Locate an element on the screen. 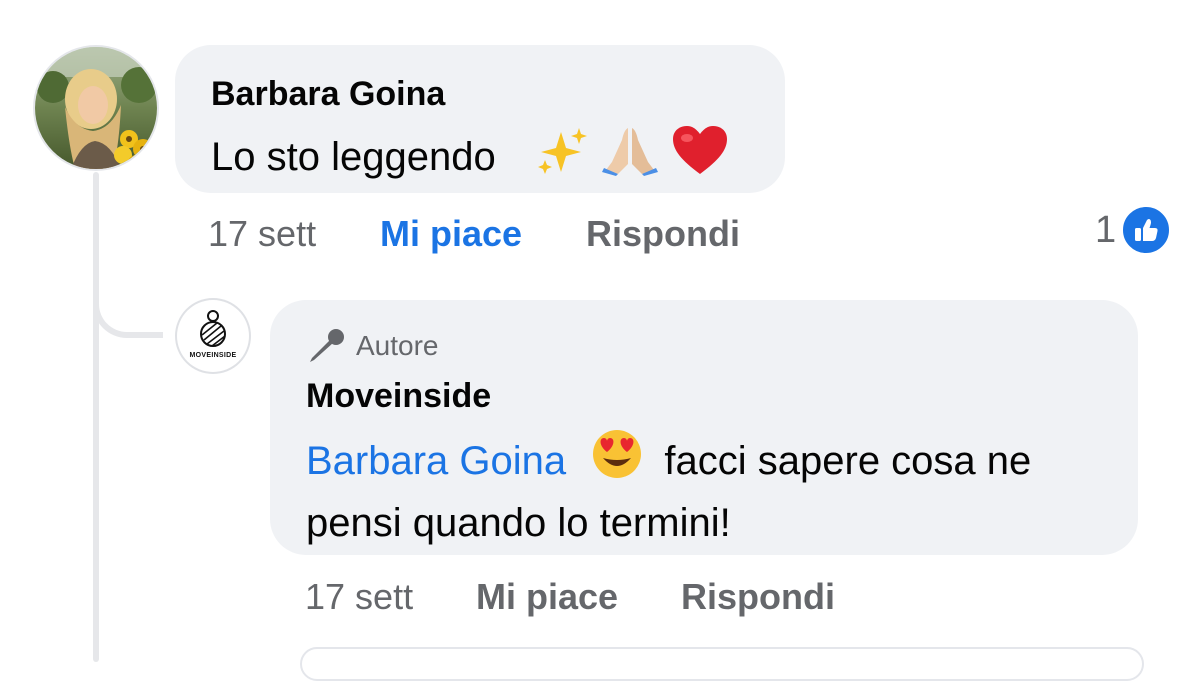 This screenshot has height=681, width=1200. comment-text: Lo sto leggendo is located at coordinates (470, 155).